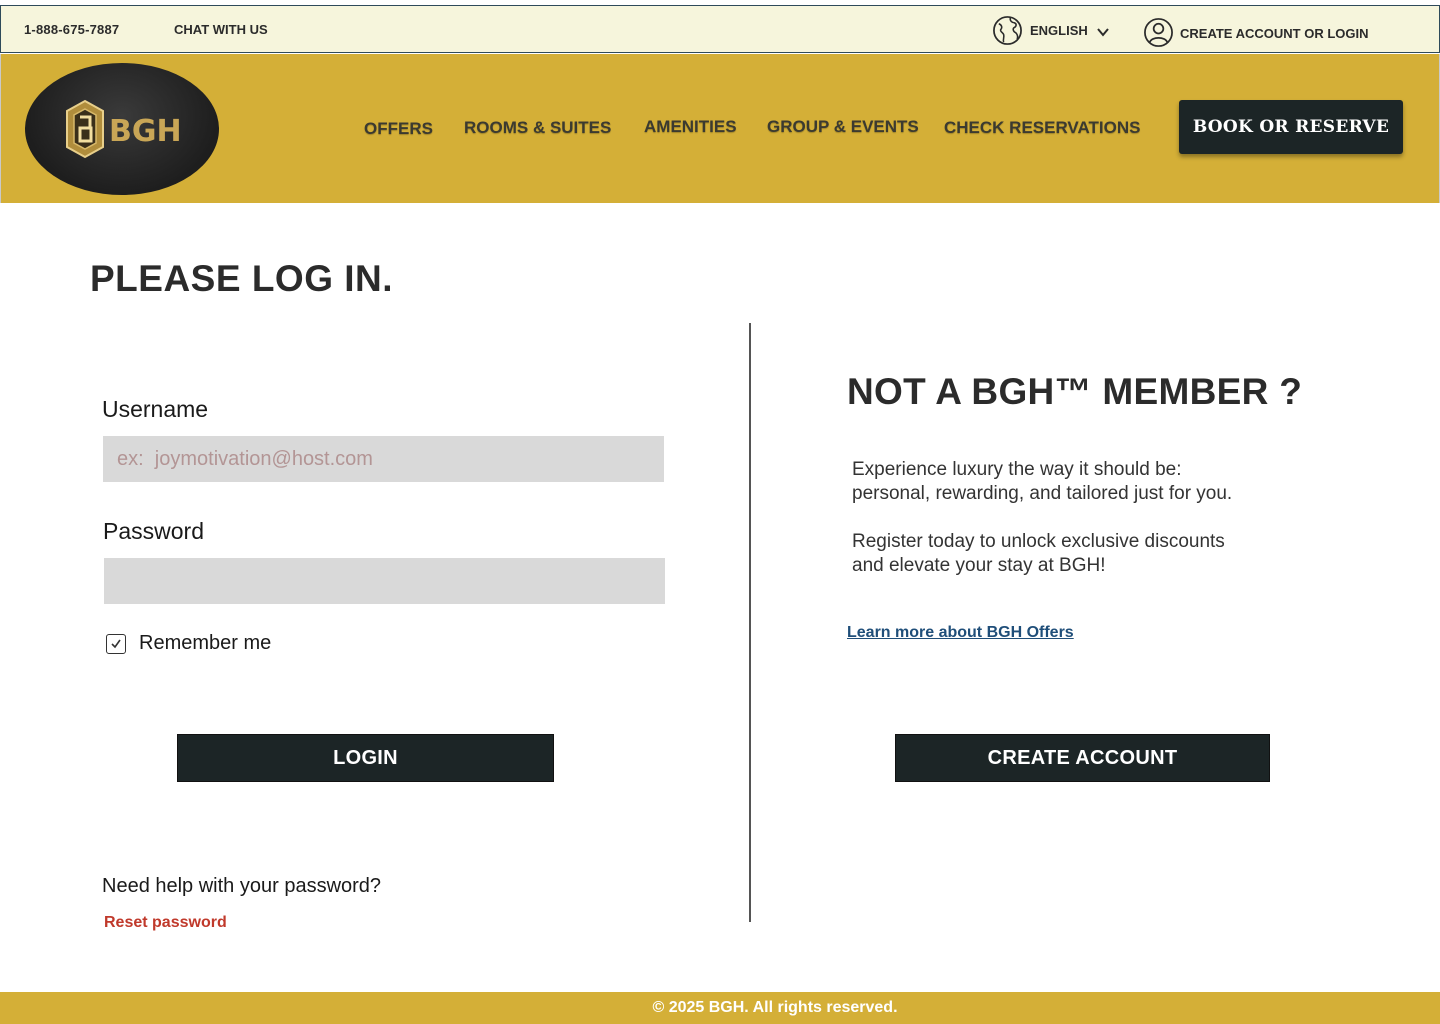 The height and width of the screenshot is (1024, 1440). I want to click on bgh-logo-icon: BGH, so click(124, 129).